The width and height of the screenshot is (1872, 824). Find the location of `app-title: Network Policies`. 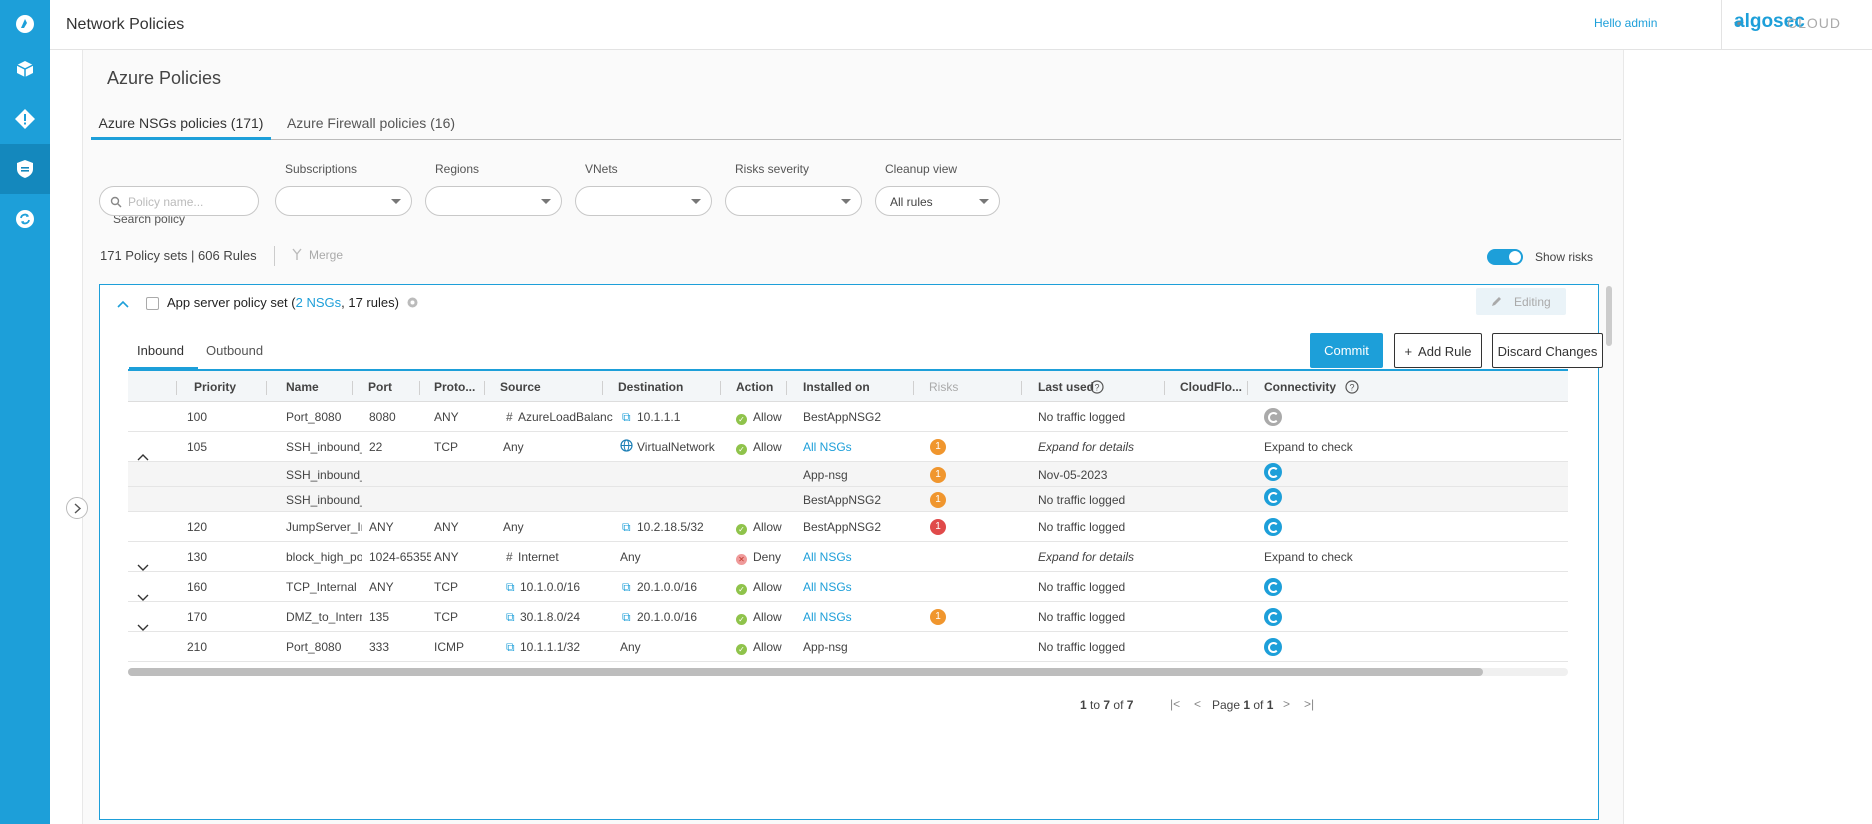

app-title: Network Policies is located at coordinates (125, 24).